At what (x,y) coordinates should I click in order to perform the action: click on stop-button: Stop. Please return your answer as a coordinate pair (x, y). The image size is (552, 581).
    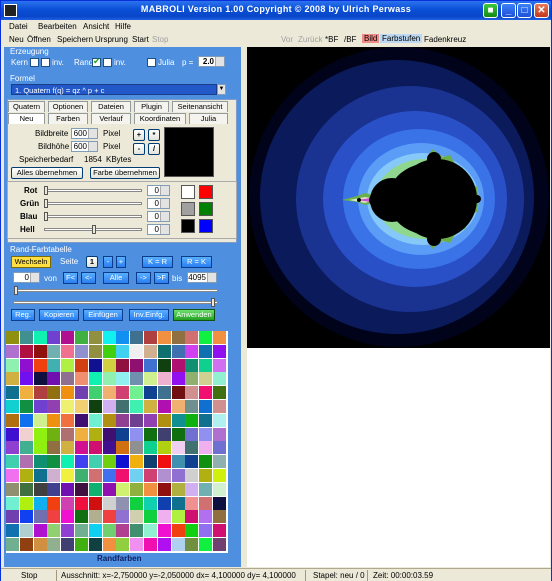
    Looking at the image, I should click on (160, 39).